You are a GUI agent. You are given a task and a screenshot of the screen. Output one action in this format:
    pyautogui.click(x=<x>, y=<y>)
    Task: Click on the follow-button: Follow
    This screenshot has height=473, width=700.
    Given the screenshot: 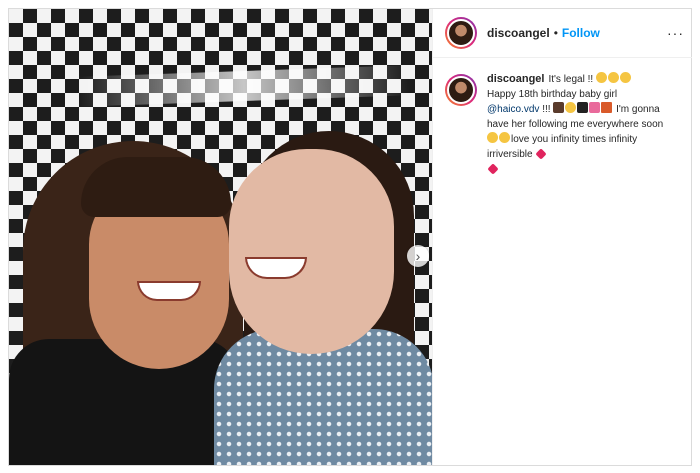 What is the action you would take?
    pyautogui.click(x=581, y=33)
    